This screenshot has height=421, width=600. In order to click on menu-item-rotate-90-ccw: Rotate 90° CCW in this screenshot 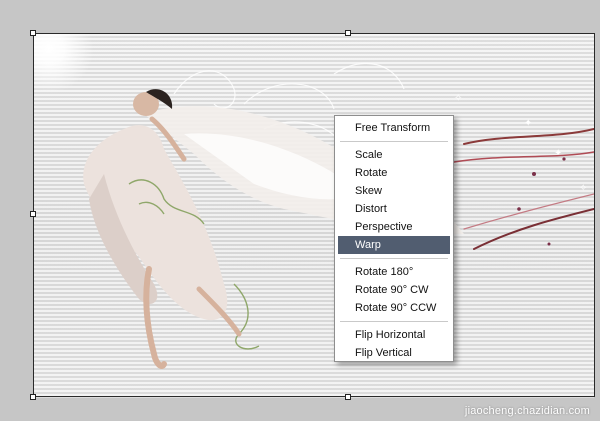, I will do `click(394, 308)`.